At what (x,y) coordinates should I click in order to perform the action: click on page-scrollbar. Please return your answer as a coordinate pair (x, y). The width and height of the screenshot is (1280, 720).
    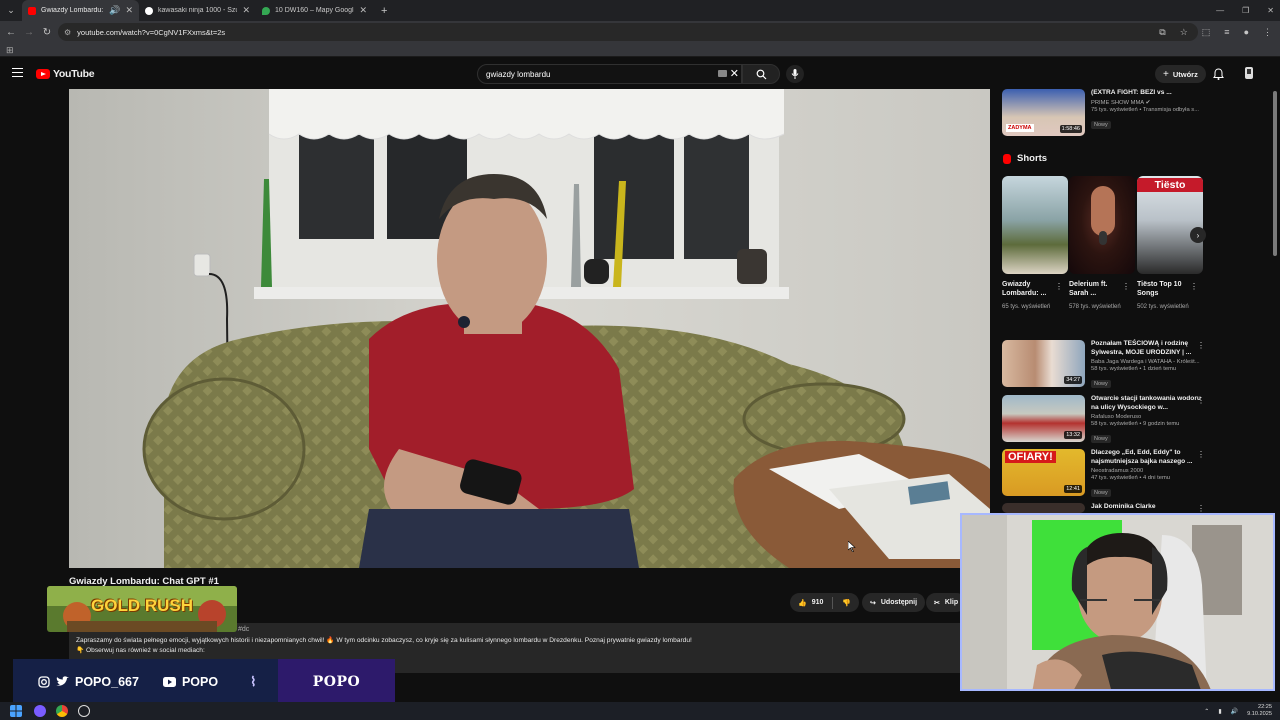
    Looking at the image, I should click on (1275, 173).